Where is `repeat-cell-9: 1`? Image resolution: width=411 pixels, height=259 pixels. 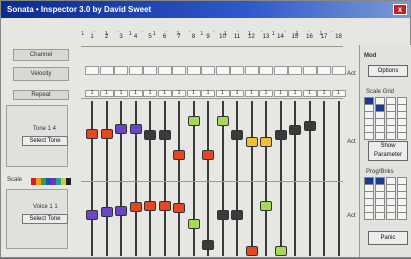
repeat-cell-9: 1 is located at coordinates (208, 93).